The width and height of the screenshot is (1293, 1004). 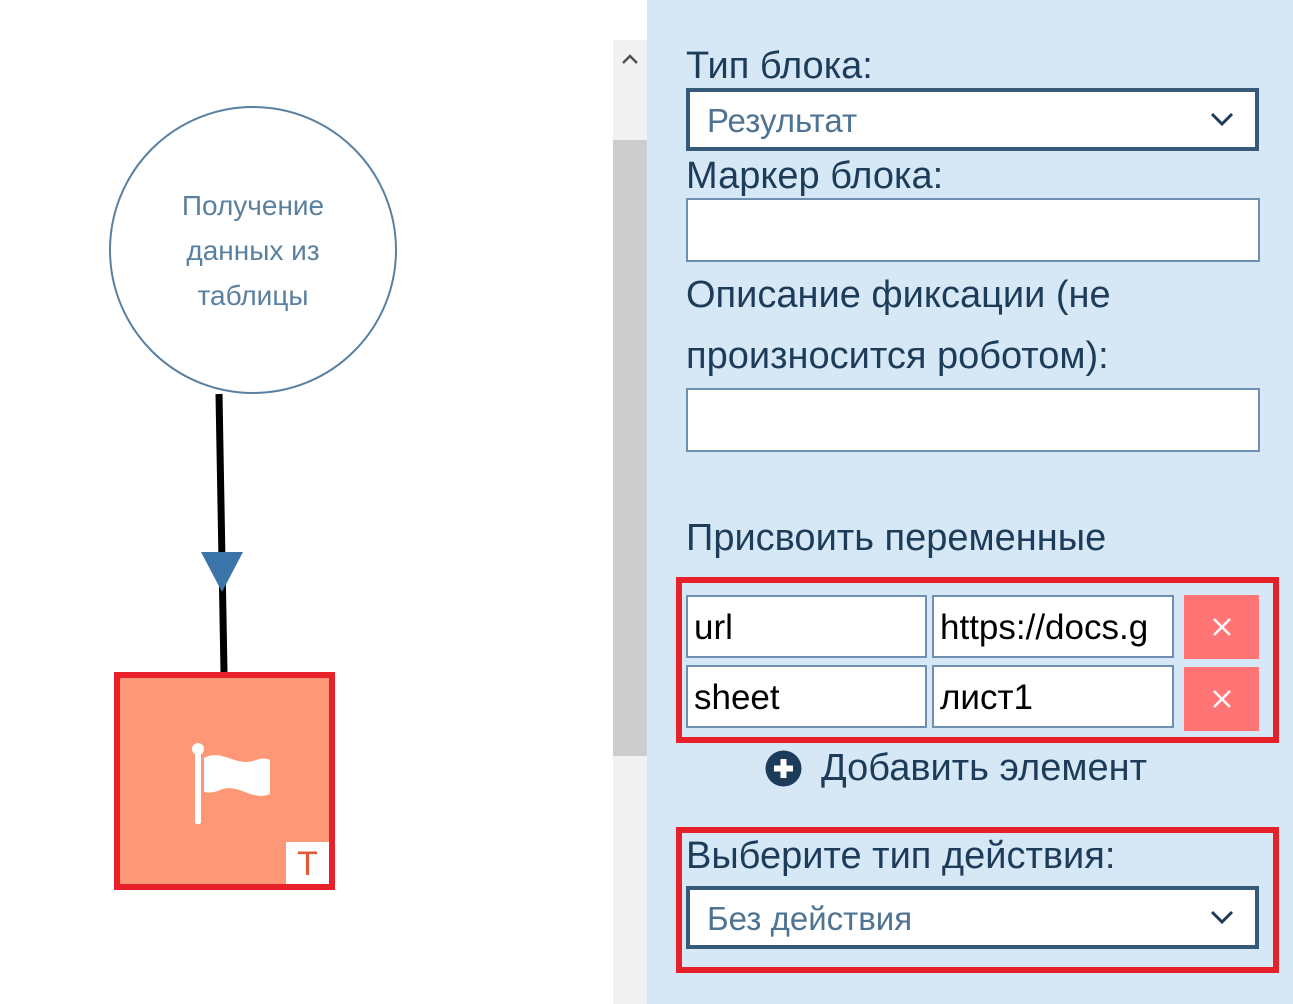 What do you see at coordinates (973, 230) in the screenshot?
I see `block-marker-input` at bounding box center [973, 230].